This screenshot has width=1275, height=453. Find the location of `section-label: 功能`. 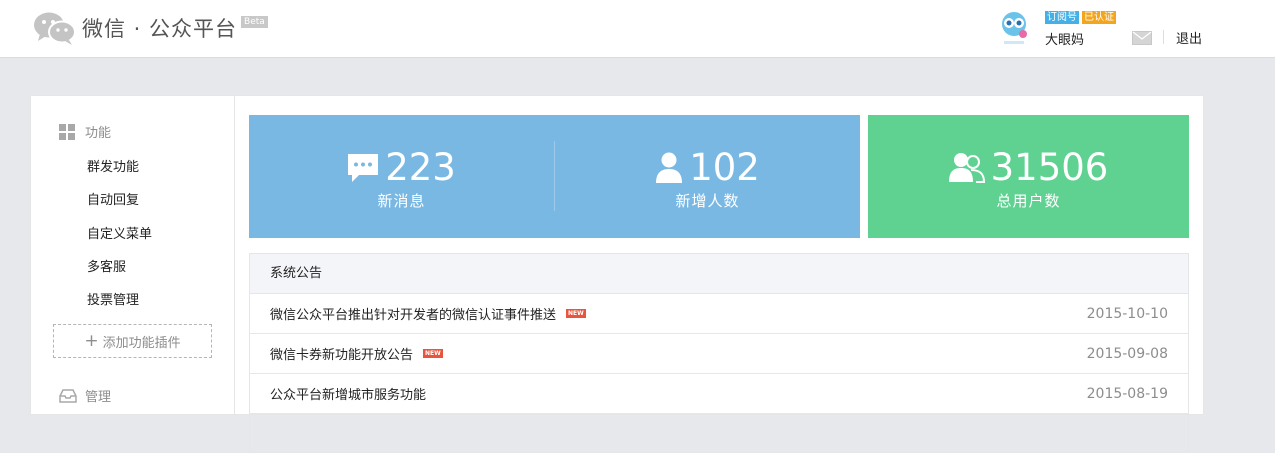

section-label: 功能 is located at coordinates (98, 133).